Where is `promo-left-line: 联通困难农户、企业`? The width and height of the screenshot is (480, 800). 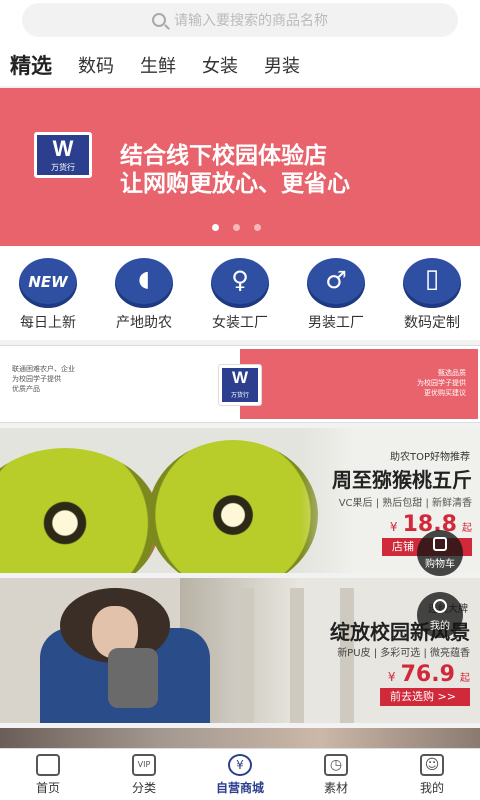 promo-left-line: 联通困难农户、企业 is located at coordinates (43, 369).